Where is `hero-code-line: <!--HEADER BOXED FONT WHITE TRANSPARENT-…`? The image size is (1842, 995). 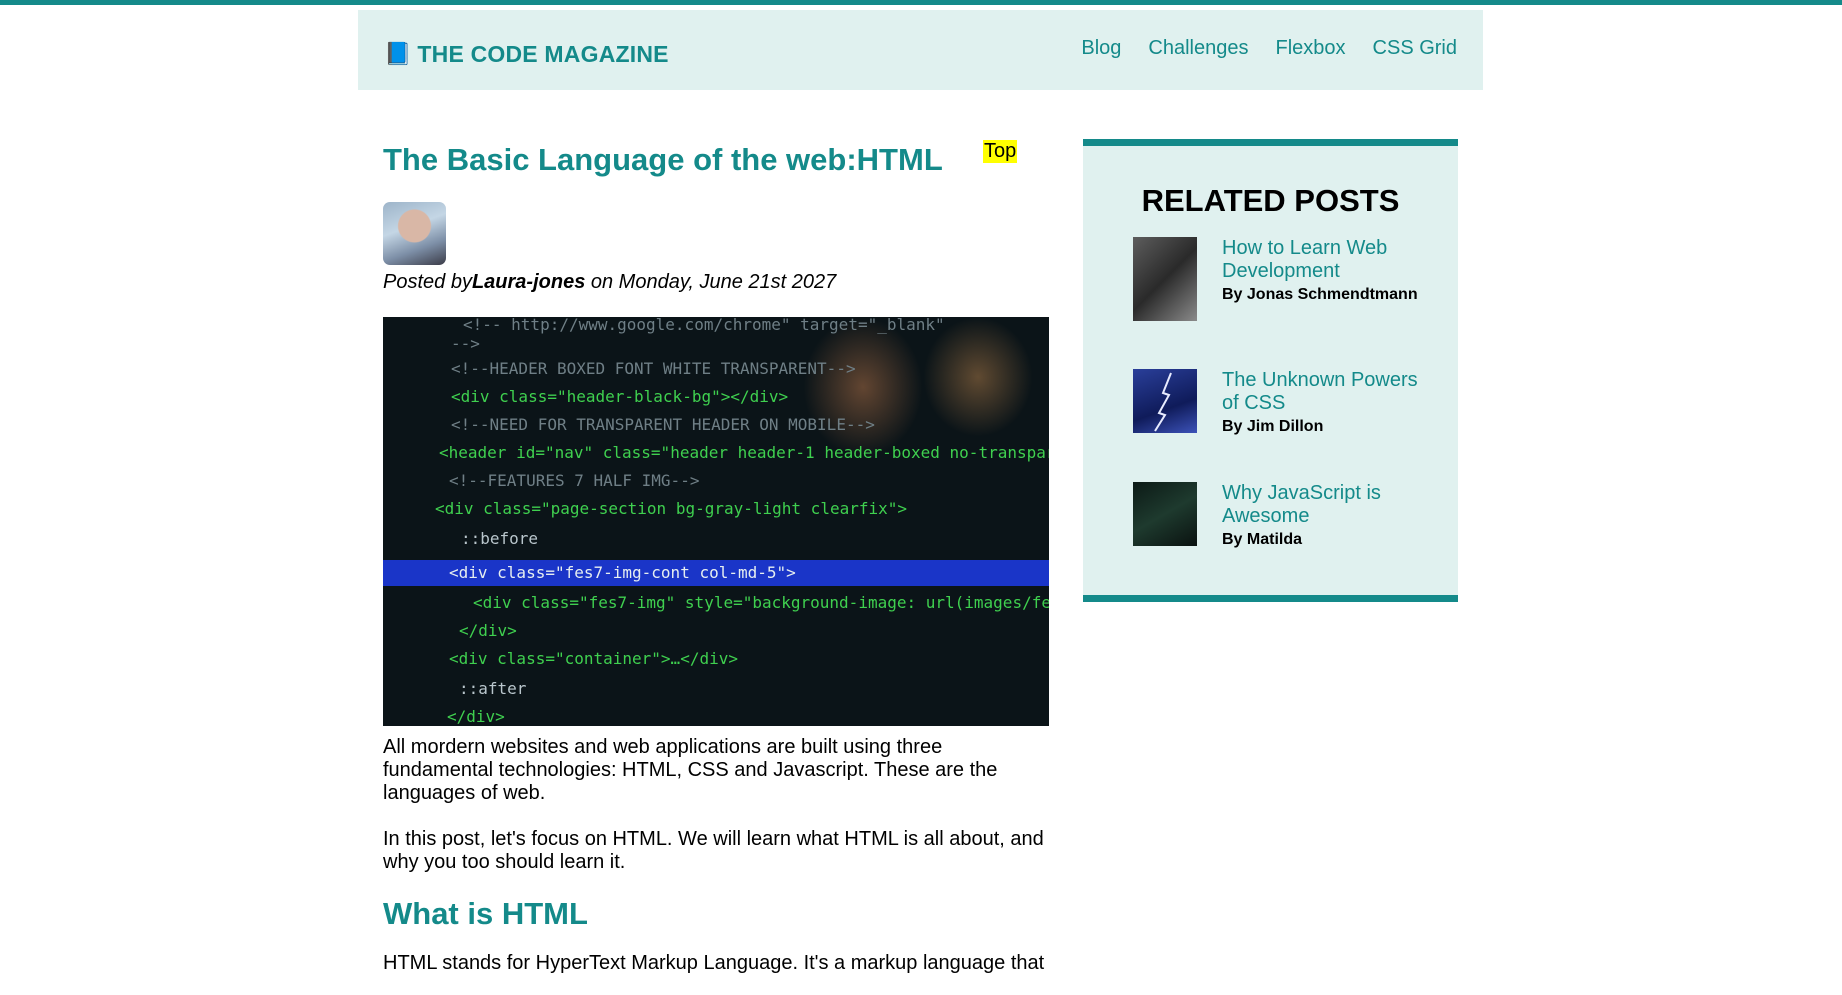
hero-code-line: <!--HEADER BOXED FONT WHITE TRANSPARENT-… is located at coordinates (653, 368).